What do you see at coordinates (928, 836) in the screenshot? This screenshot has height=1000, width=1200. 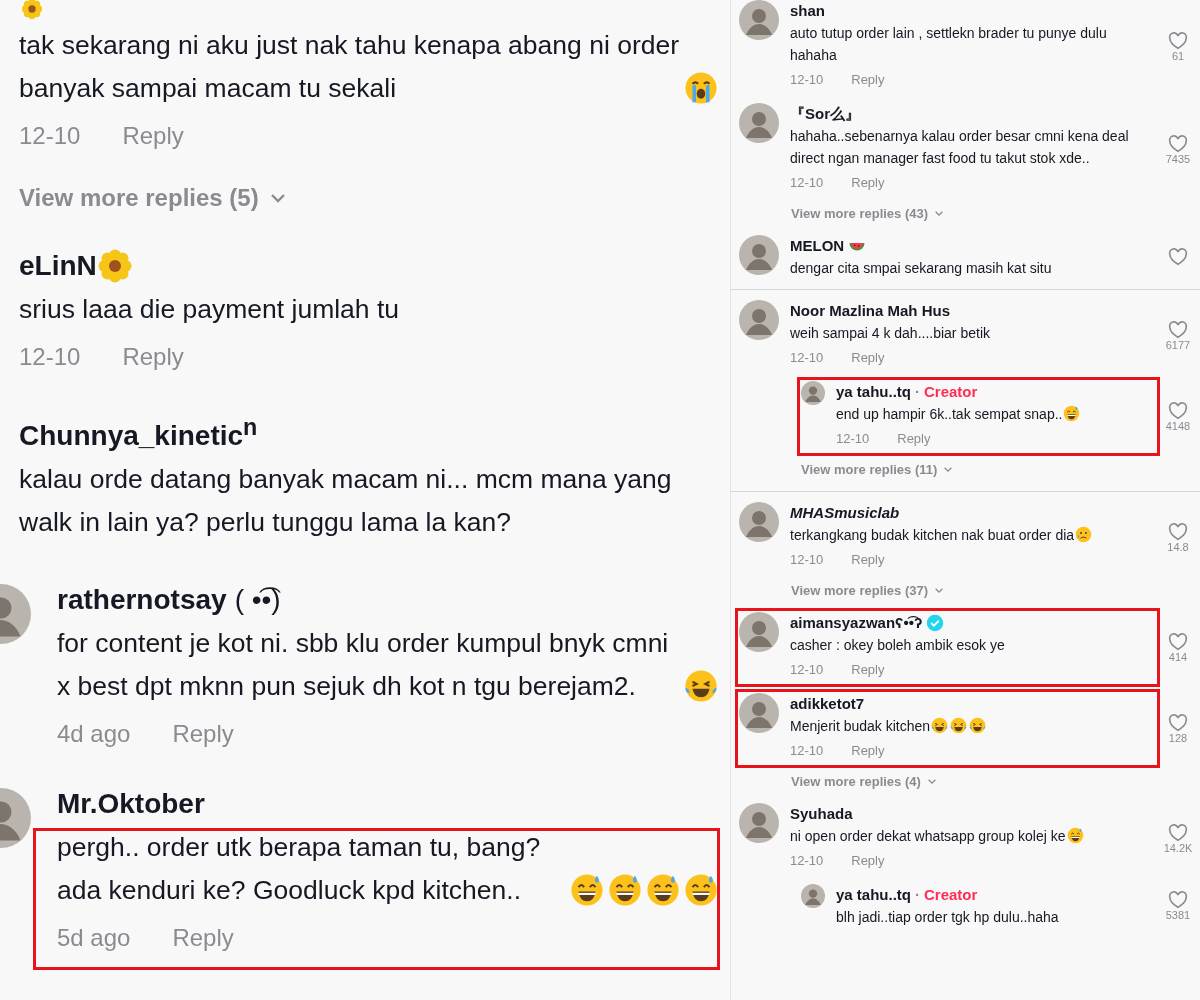 I see `comment-text: ni open order dekat whatsapp group kolej ke` at bounding box center [928, 836].